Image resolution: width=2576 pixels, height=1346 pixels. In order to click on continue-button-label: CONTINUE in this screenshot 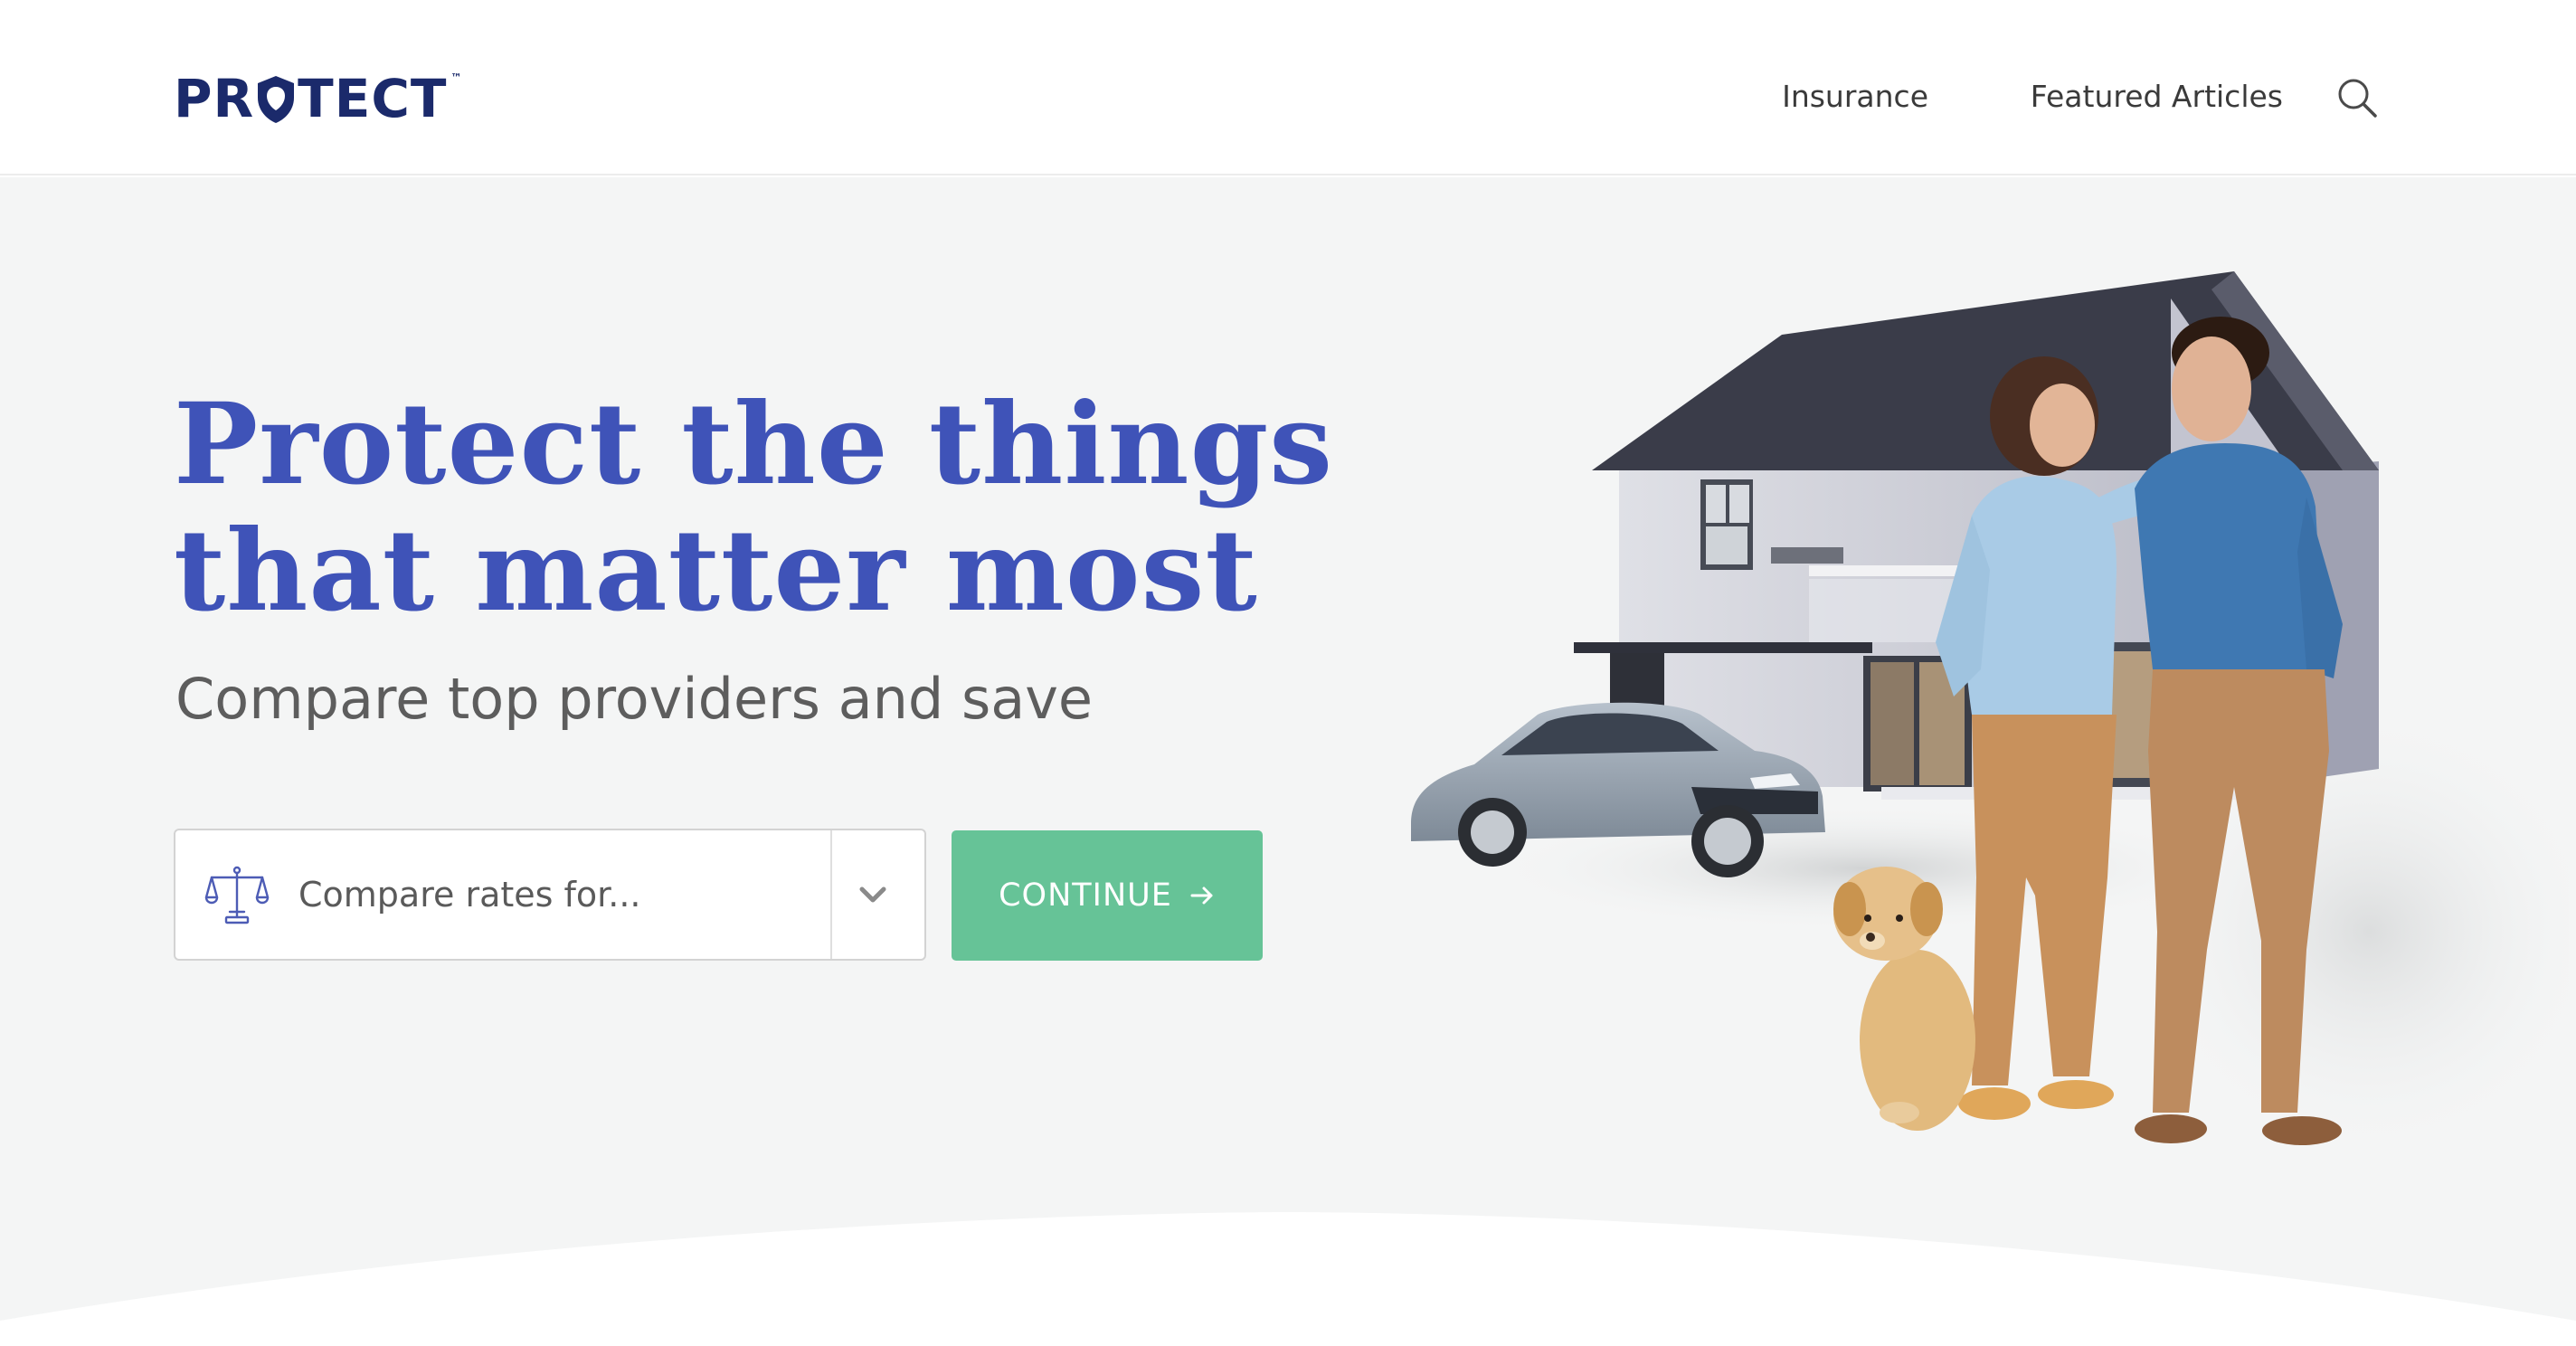, I will do `click(1085, 895)`.